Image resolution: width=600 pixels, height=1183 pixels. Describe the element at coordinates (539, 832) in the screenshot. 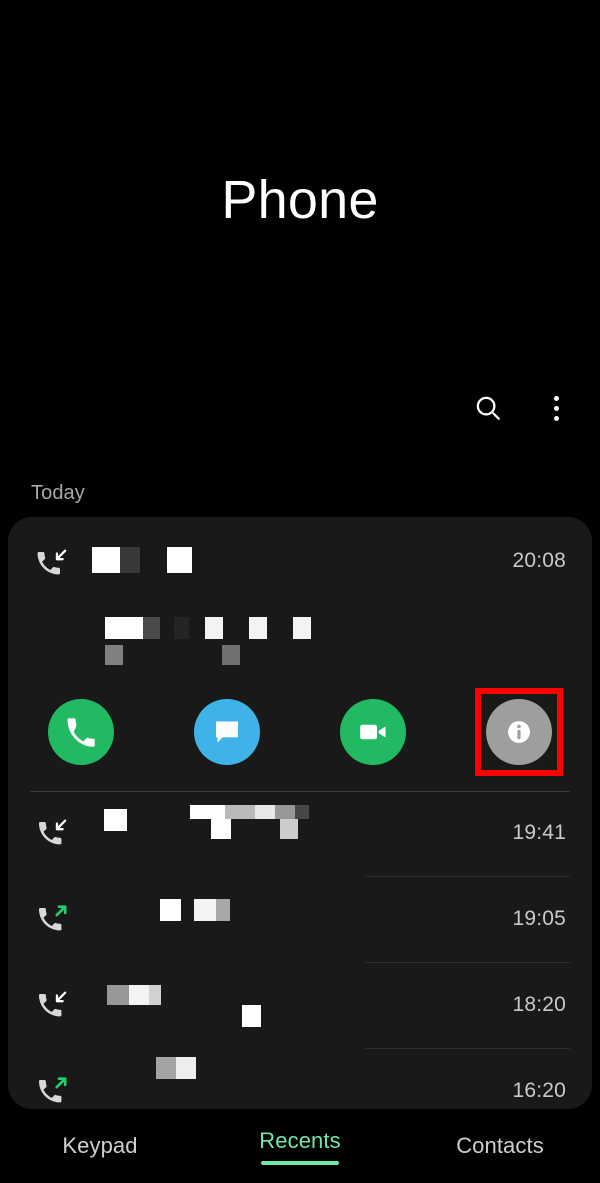

I see `call-row-time: 19:41` at that location.